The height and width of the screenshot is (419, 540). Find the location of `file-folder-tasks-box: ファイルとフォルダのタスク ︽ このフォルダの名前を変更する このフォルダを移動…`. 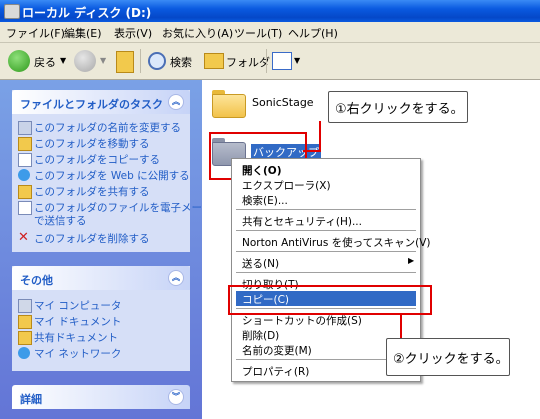

file-folder-tasks-box: ファイルとフォルダのタスク ︽ このフォルダの名前を変更する このフォルダを移動… is located at coordinates (112, 171).